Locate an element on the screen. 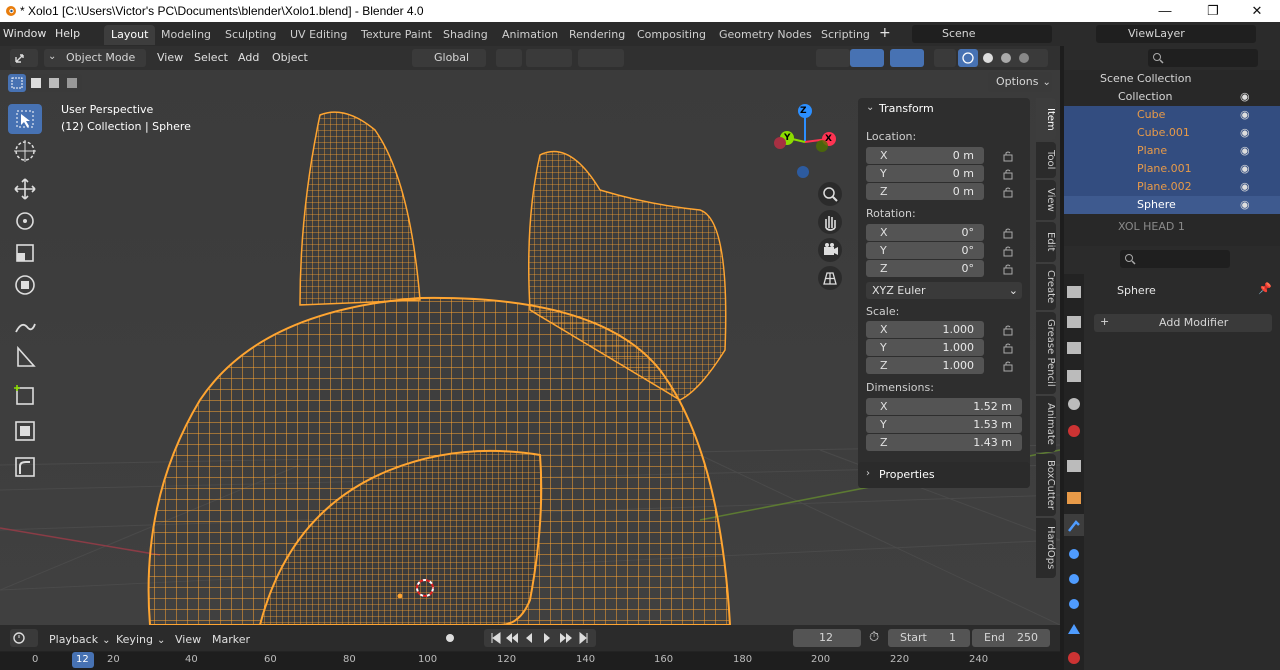  location-y-field: Y 0 m is located at coordinates (925, 173).